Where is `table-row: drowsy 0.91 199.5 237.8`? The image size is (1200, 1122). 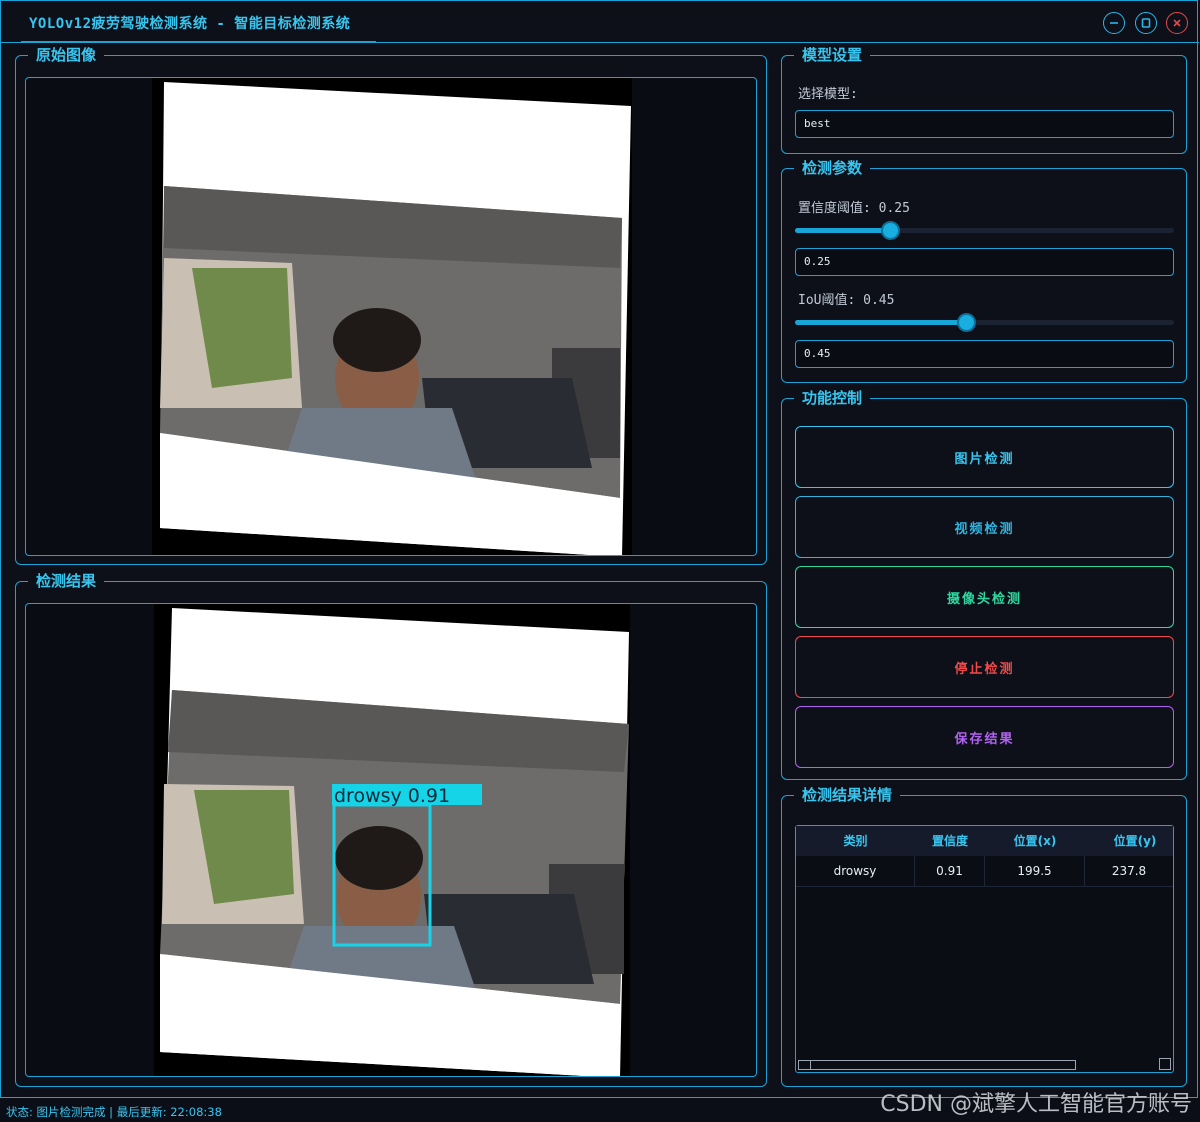
table-row: drowsy 0.91 199.5 237.8 is located at coordinates (984, 871).